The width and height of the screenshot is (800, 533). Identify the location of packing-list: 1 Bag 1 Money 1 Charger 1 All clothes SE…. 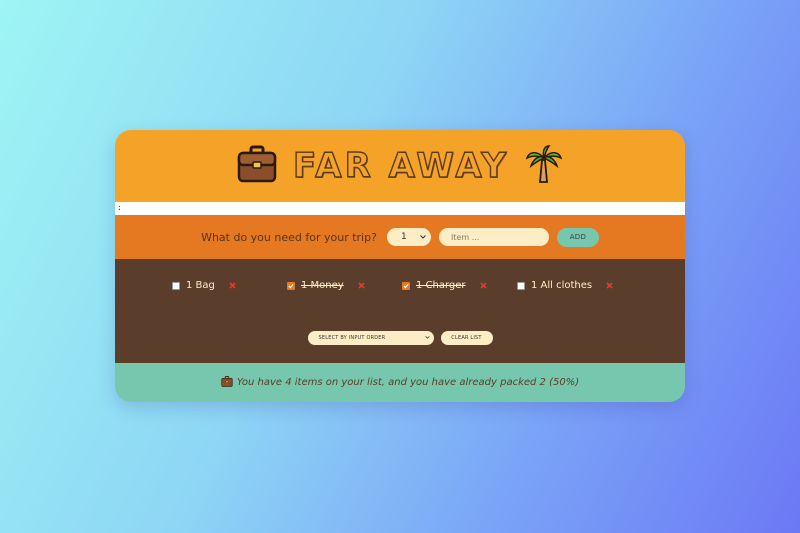
(400, 311).